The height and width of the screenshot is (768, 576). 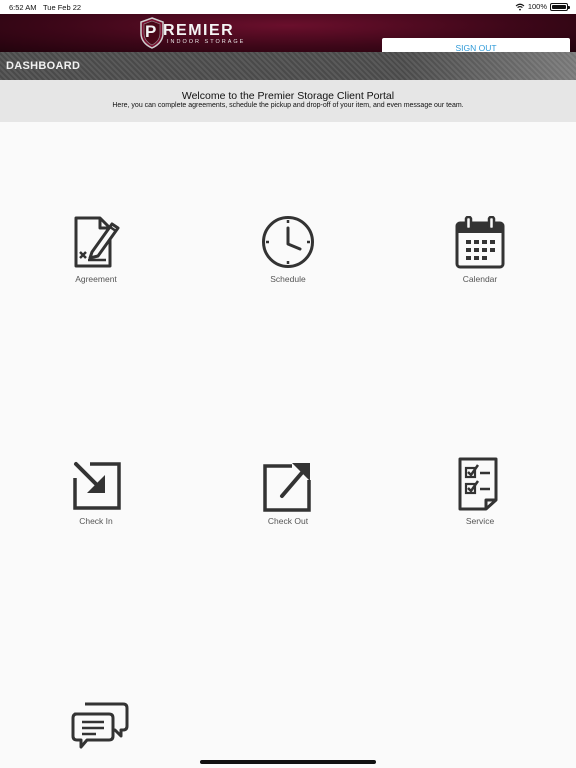 I want to click on agreement-label: Agreement, so click(x=96, y=279).